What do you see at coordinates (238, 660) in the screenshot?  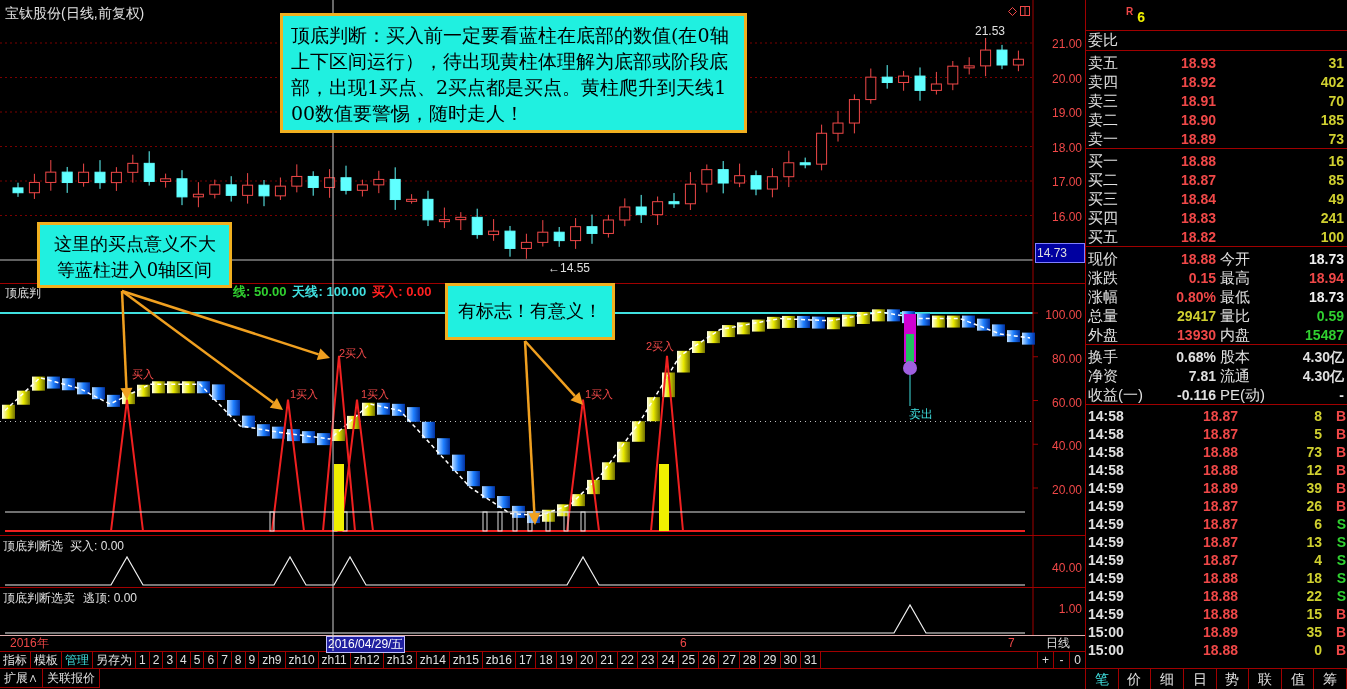 I see `toolbar-tab: 8` at bounding box center [238, 660].